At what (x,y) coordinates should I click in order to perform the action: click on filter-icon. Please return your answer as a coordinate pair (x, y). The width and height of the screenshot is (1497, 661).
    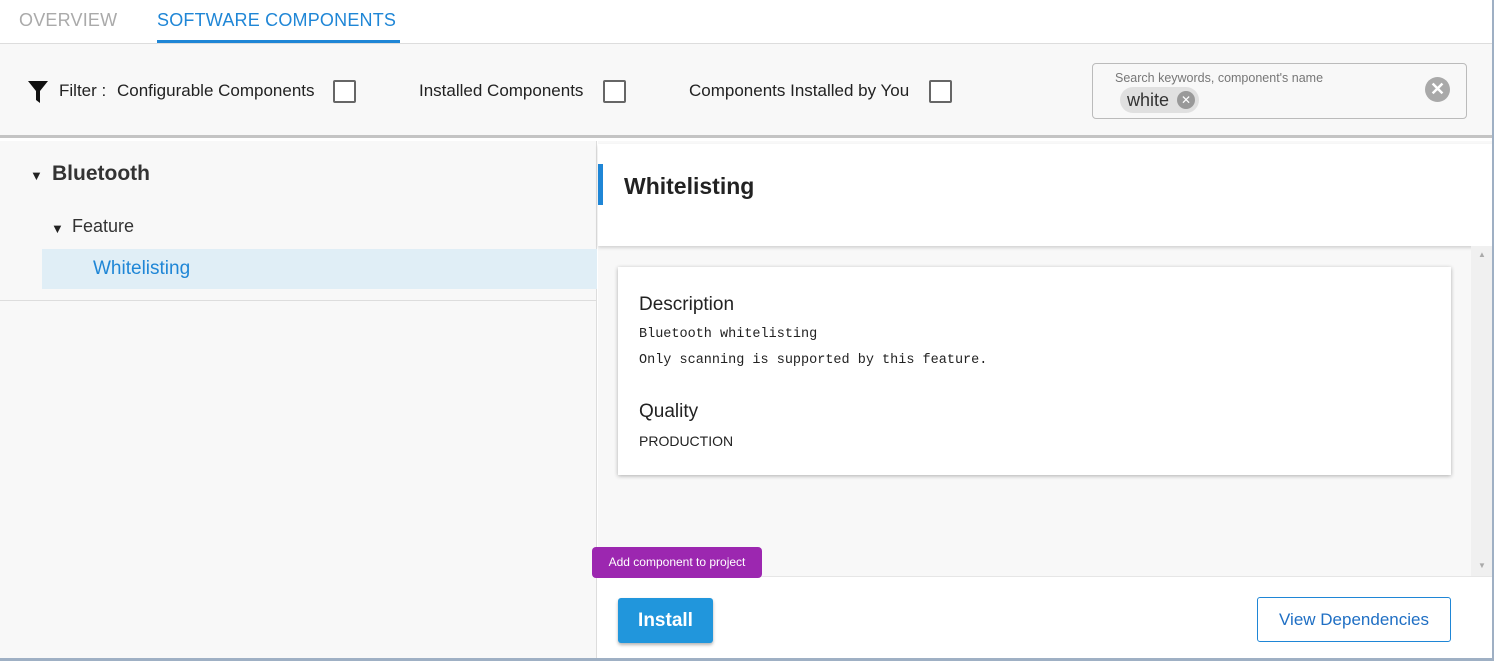
    Looking at the image, I should click on (38, 92).